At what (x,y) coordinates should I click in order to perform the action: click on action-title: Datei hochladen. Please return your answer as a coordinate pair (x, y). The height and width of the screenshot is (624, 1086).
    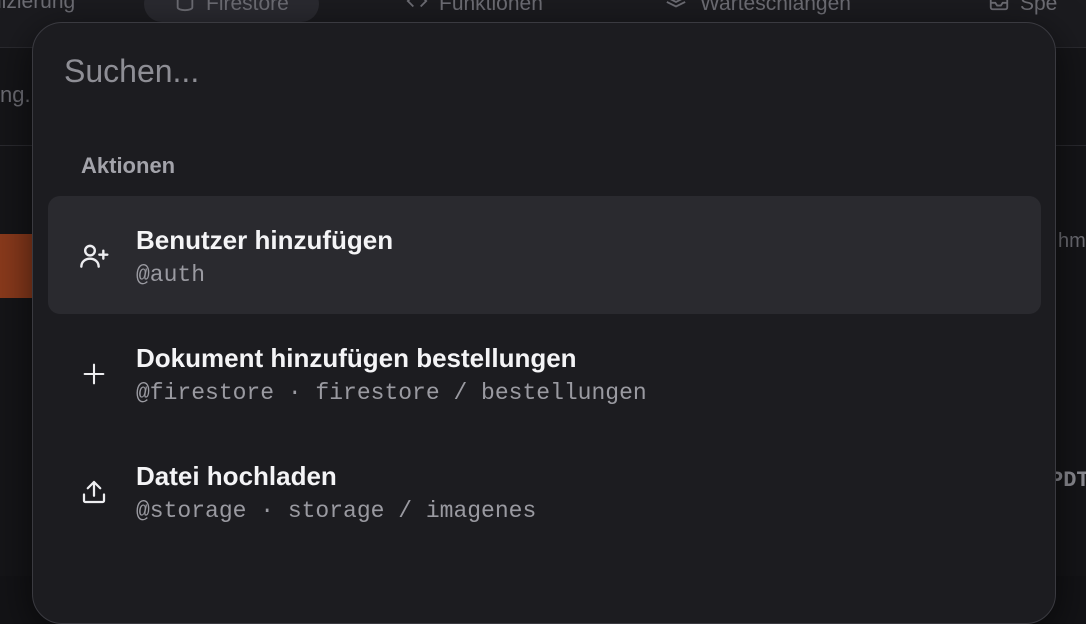
    Looking at the image, I should click on (236, 476).